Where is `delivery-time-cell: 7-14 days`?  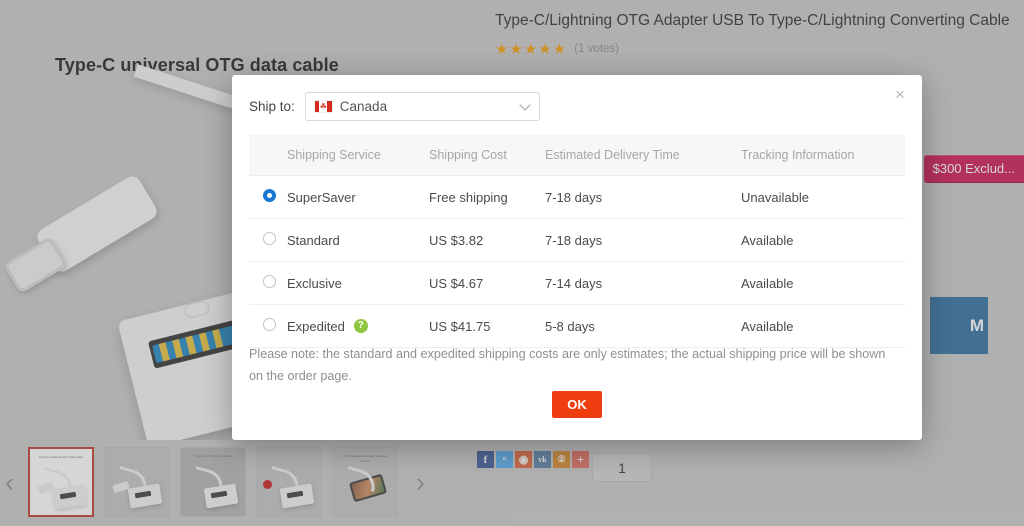 delivery-time-cell: 7-14 days is located at coordinates (643, 283).